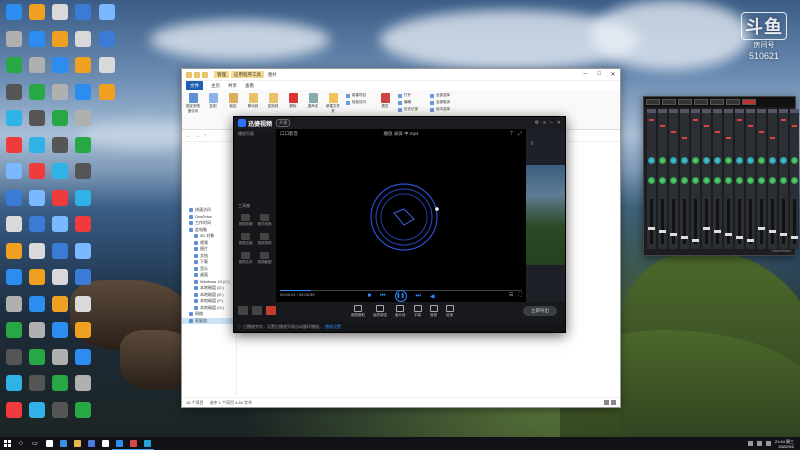 Image resolution: width=800 pixels, height=450 pixels. I want to click on history-button: 历史记录, so click(411, 109).